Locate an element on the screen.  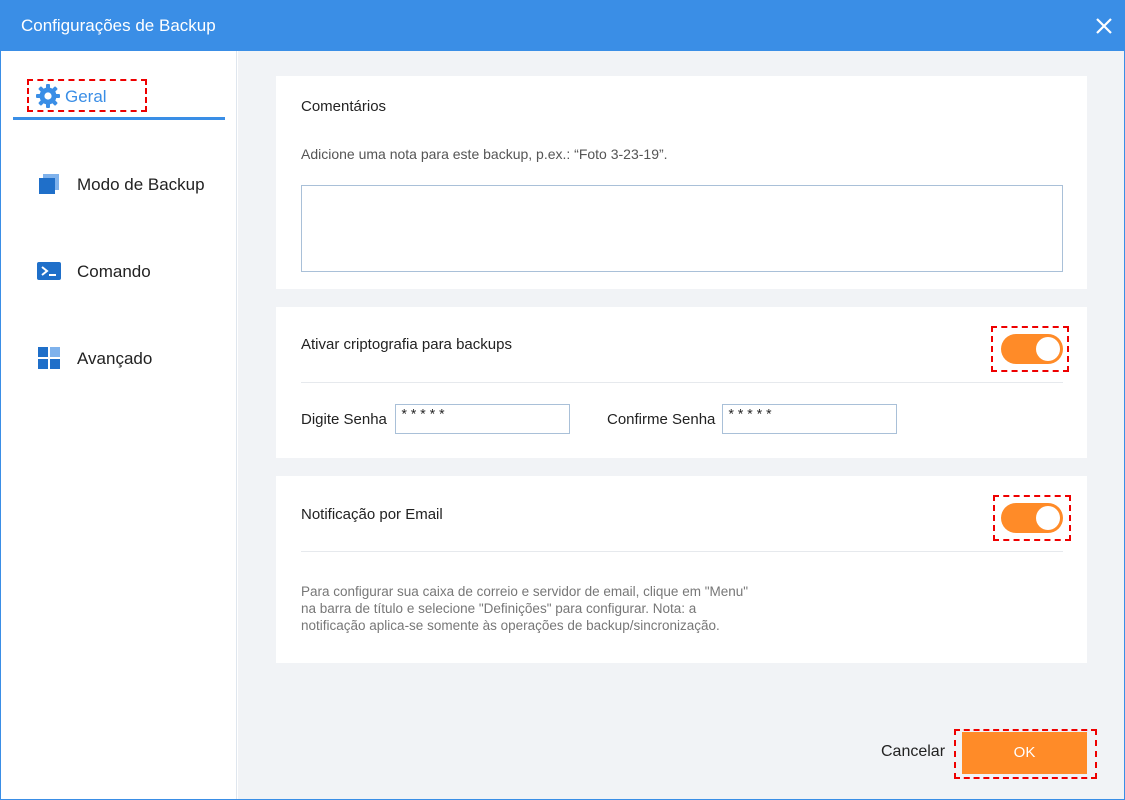
sidebar-item-geral: Geral is located at coordinates (119, 99).